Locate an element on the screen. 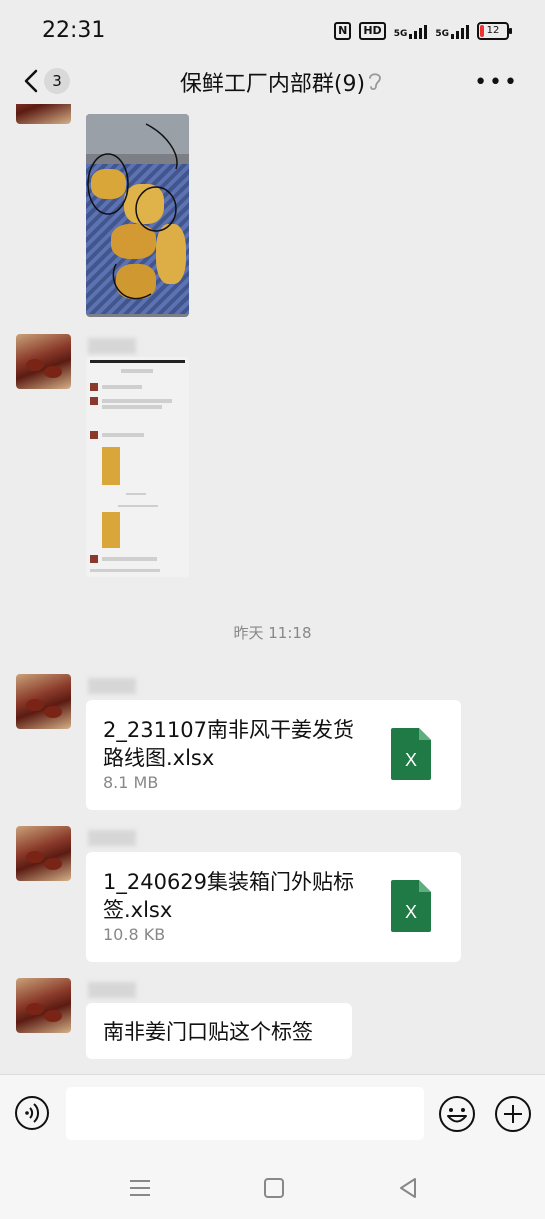 This screenshot has width=545, height=1219. nfc-icon: N is located at coordinates (343, 31).